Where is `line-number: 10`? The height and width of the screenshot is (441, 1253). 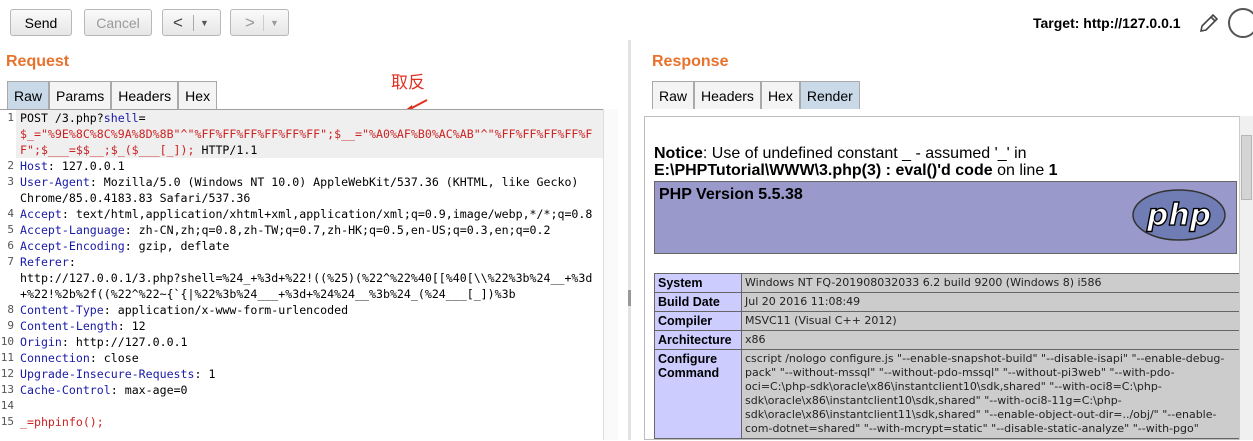
line-number: 10 is located at coordinates (7, 341).